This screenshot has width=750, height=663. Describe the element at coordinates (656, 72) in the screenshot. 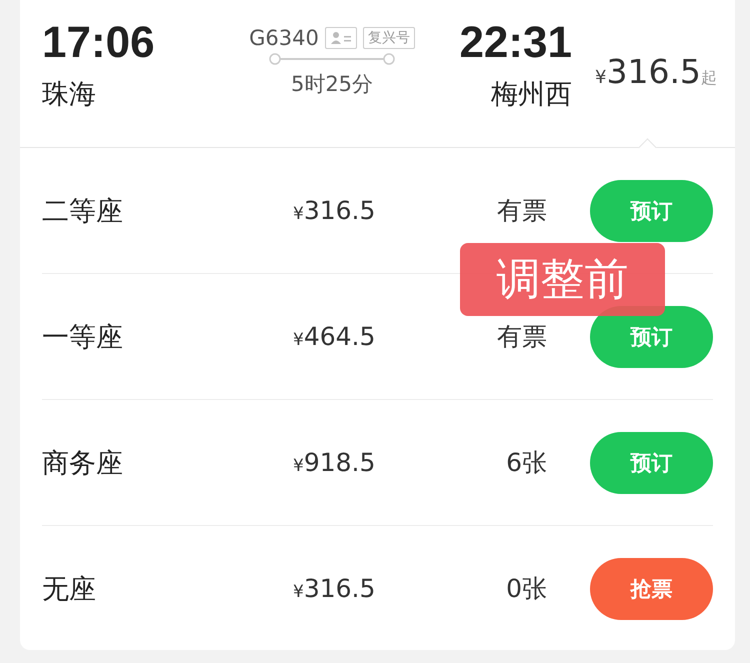

I see `lowest-price: ¥316.5 起` at that location.